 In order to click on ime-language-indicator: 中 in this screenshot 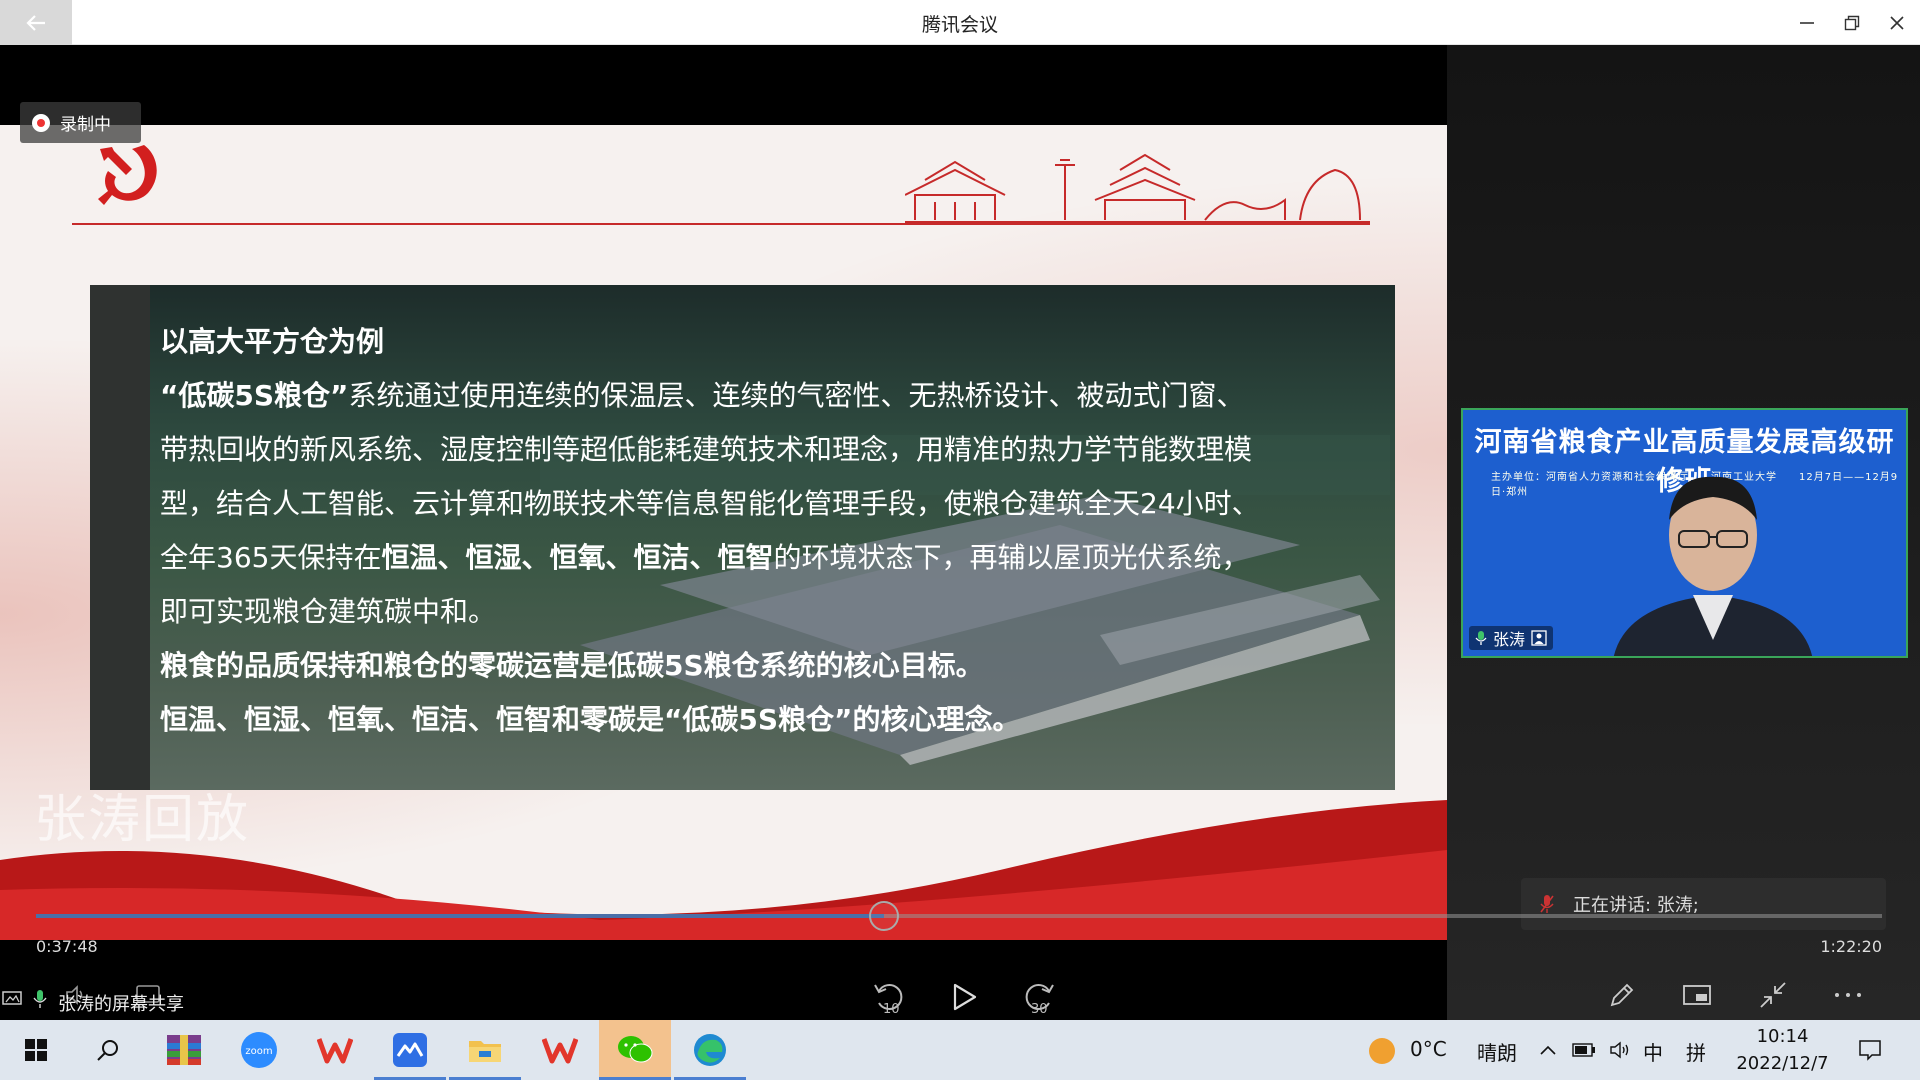, I will do `click(1653, 1051)`.